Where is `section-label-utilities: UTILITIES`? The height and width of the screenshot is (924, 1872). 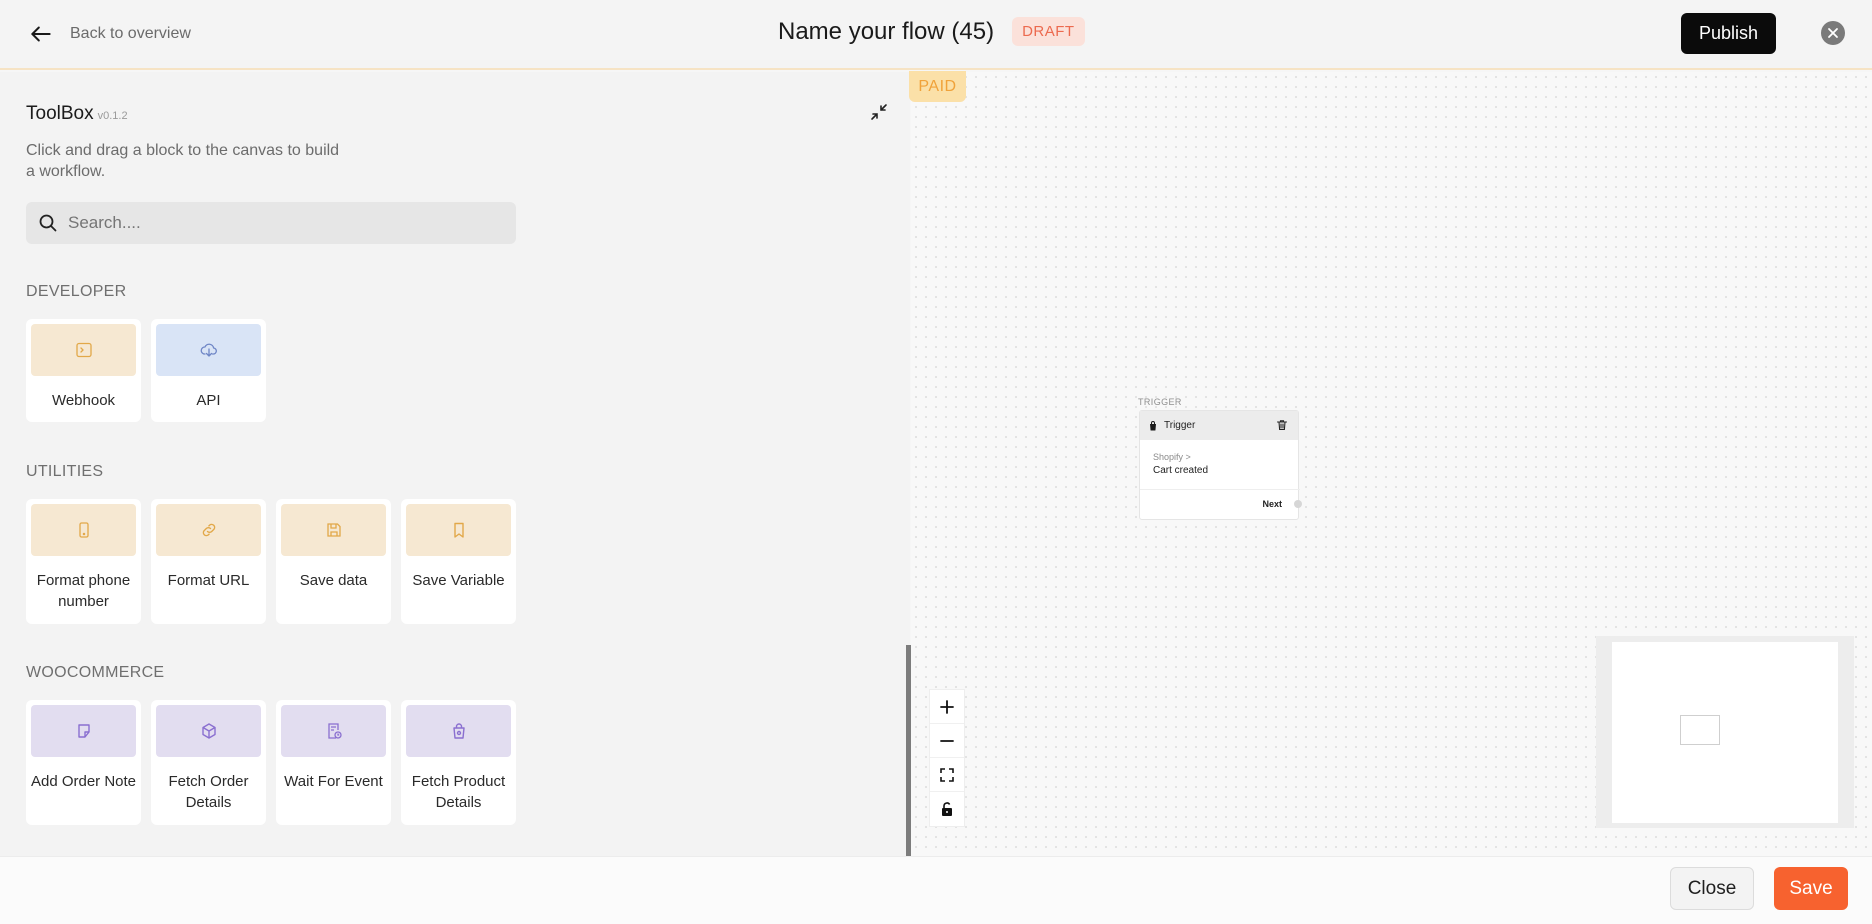 section-label-utilities: UTILITIES is located at coordinates (65, 471).